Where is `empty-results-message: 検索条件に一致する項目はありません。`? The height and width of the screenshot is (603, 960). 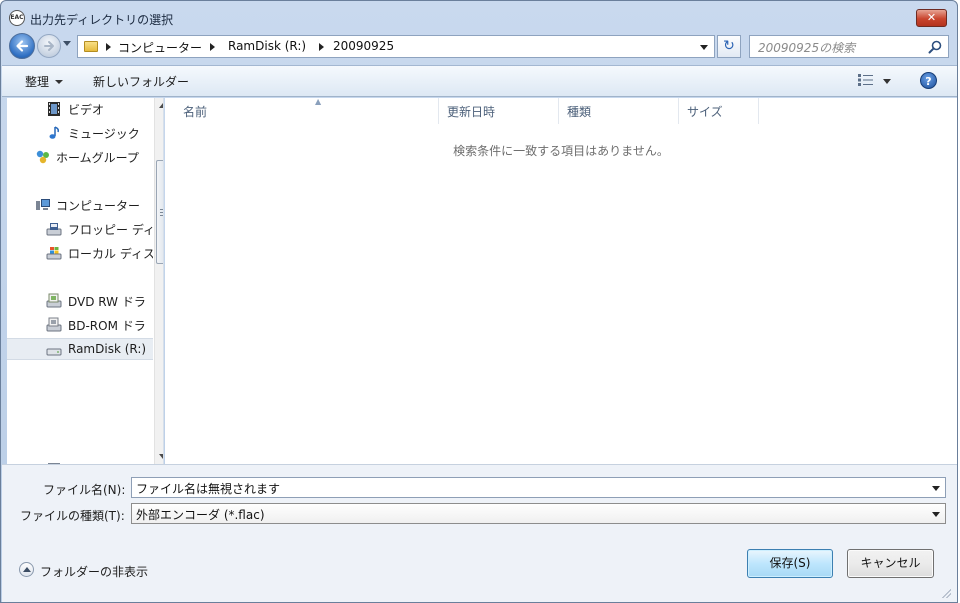 empty-results-message: 検索条件に一致する項目はありません。 is located at coordinates (561, 151).